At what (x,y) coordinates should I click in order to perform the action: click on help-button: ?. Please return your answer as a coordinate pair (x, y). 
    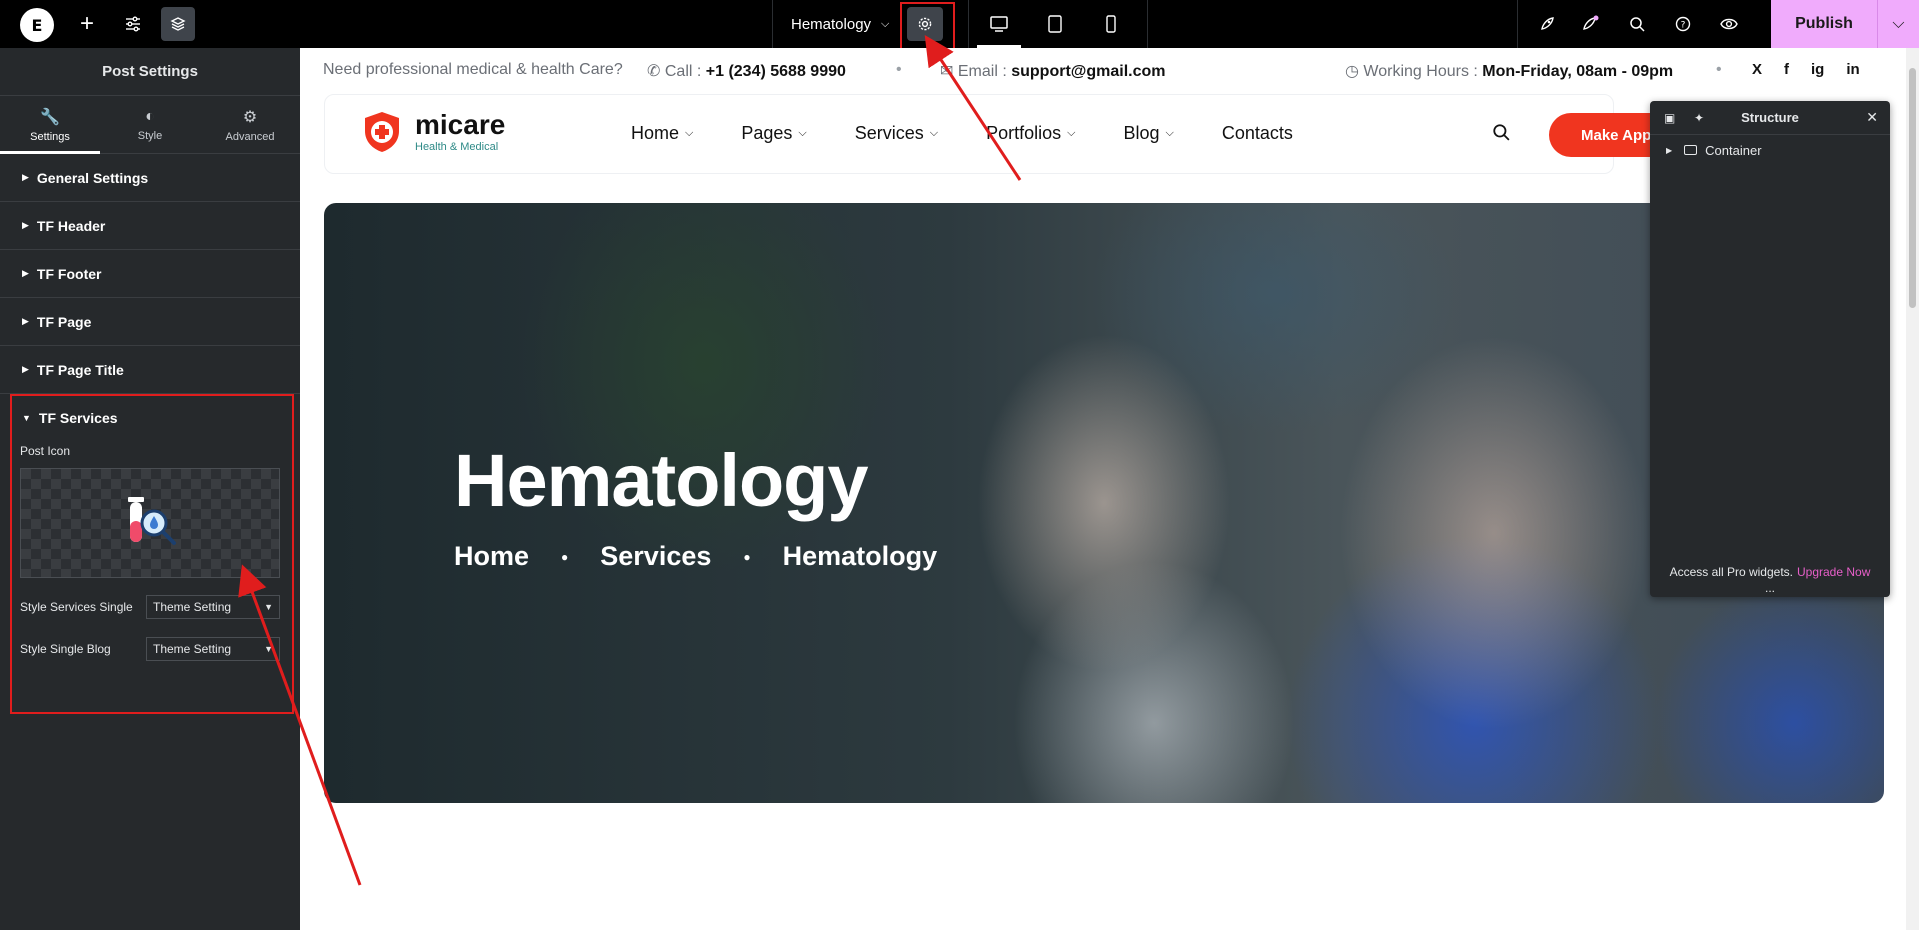
    Looking at the image, I should click on (1683, 24).